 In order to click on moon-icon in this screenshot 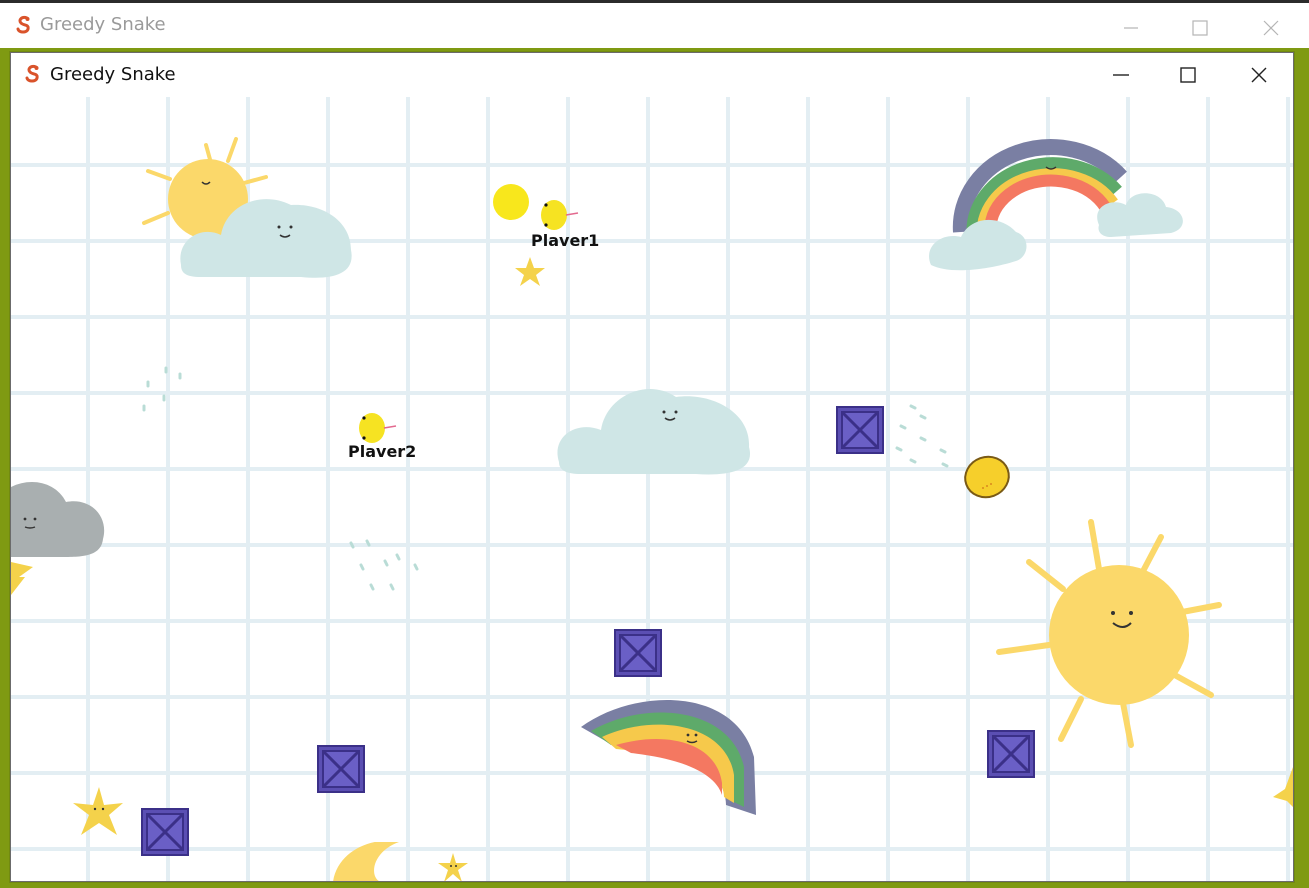, I will do `click(366, 861)`.